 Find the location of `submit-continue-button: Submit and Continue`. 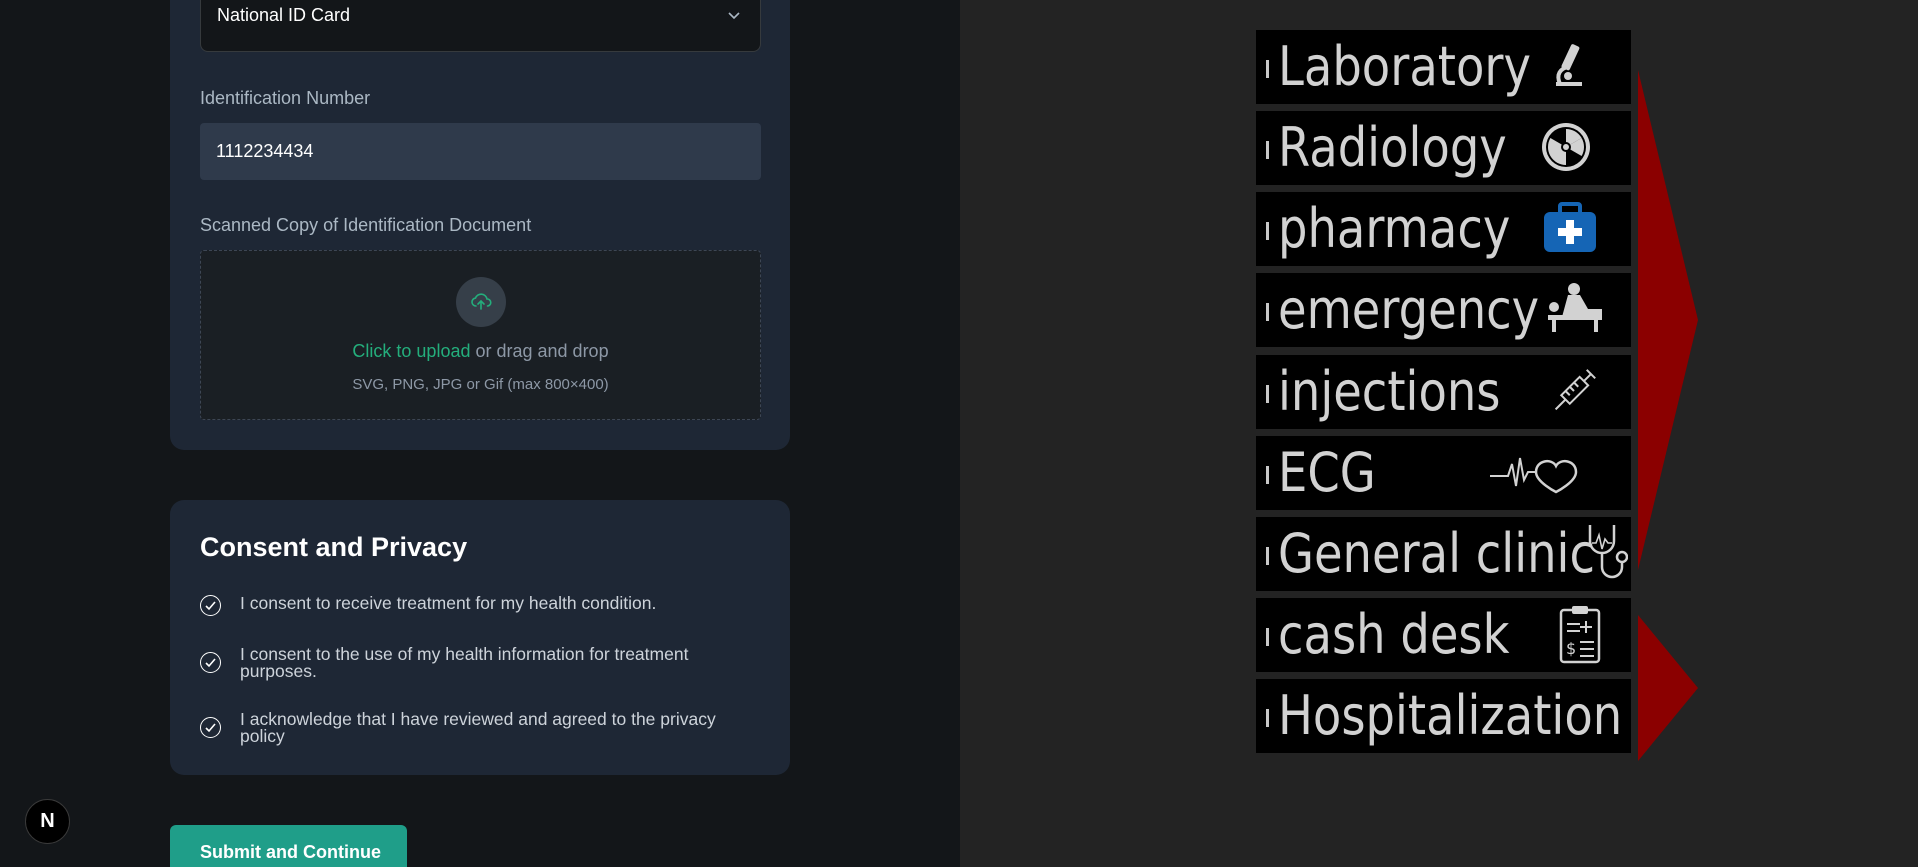

submit-continue-button: Submit and Continue is located at coordinates (288, 846).